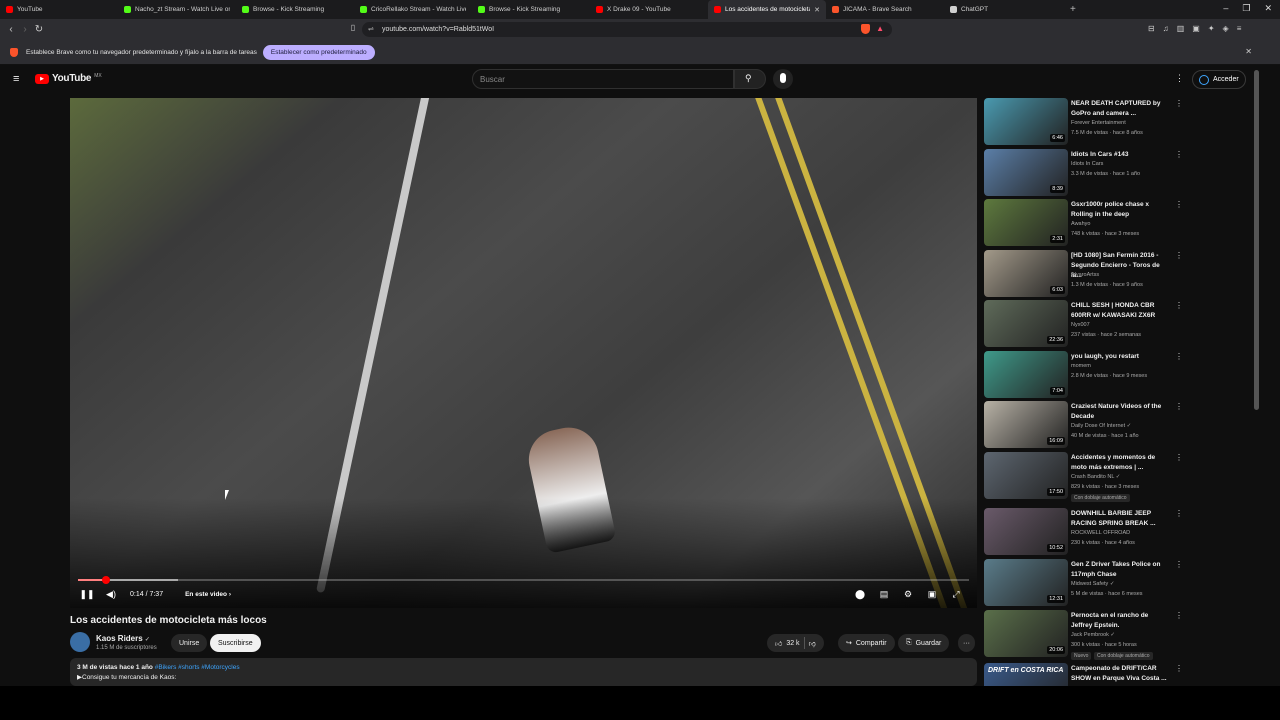 This screenshot has width=1280, height=720. Describe the element at coordinates (16, 79) in the screenshot. I see `hamburger-menu-icon: ≡` at that location.